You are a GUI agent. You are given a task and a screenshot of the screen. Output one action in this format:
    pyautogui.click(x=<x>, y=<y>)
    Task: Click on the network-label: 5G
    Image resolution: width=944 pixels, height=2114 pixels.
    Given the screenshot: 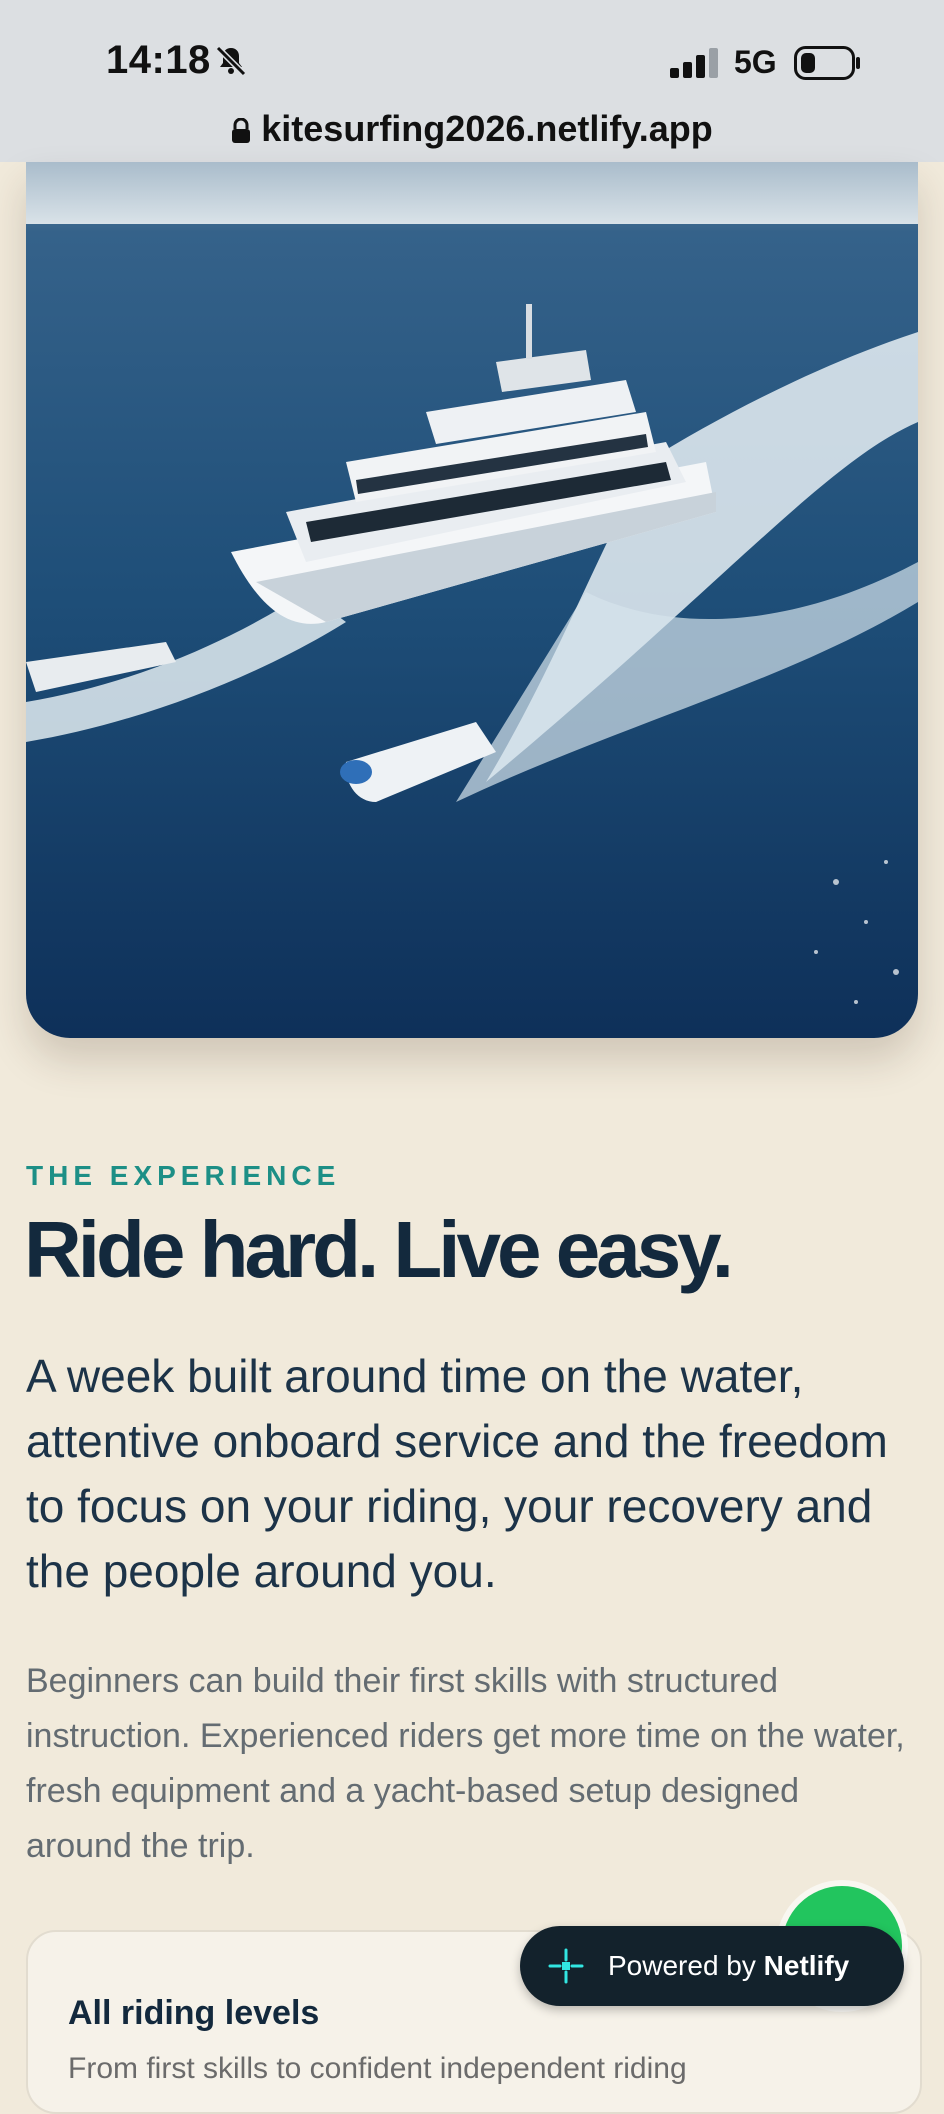 What is the action you would take?
    pyautogui.click(x=755, y=62)
    